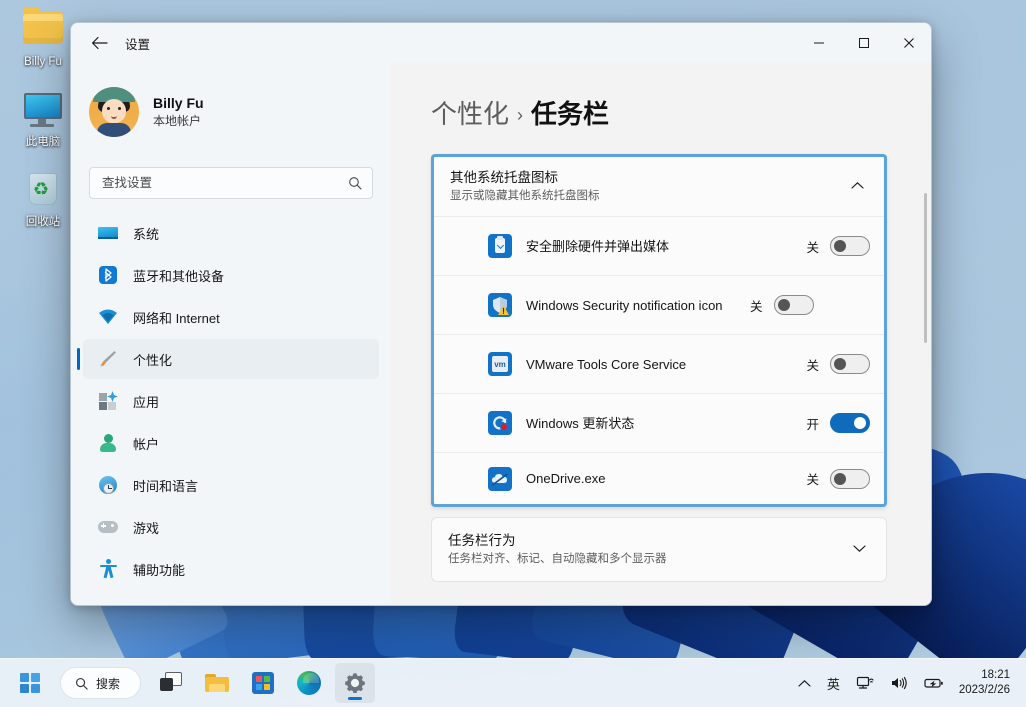 This screenshot has height=707, width=1026. What do you see at coordinates (146, 444) in the screenshot?
I see `sidebar-item-label: 帐户` at bounding box center [146, 444].